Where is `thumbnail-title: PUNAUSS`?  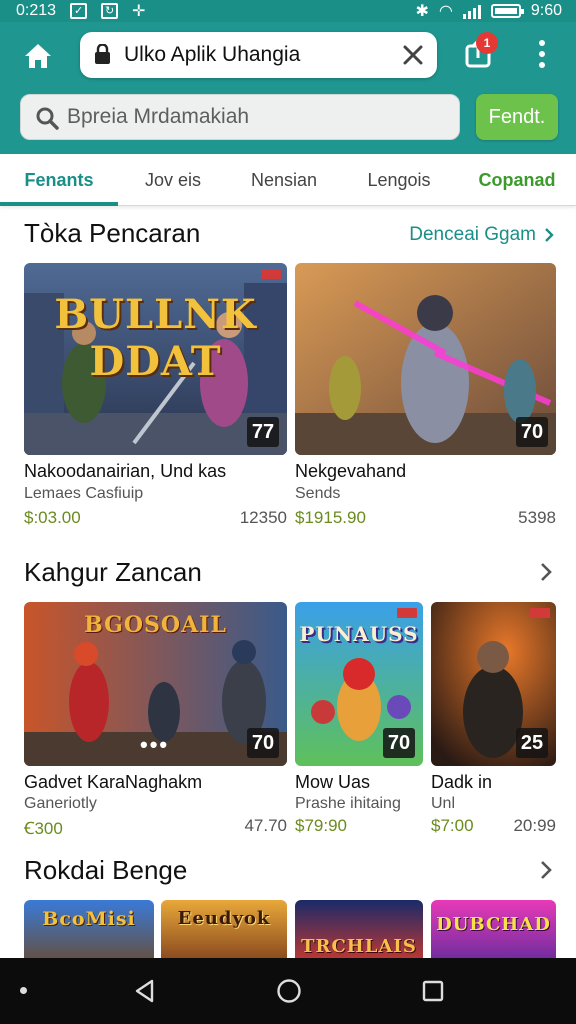
thumbnail-title: PUNAUSS is located at coordinates (359, 634).